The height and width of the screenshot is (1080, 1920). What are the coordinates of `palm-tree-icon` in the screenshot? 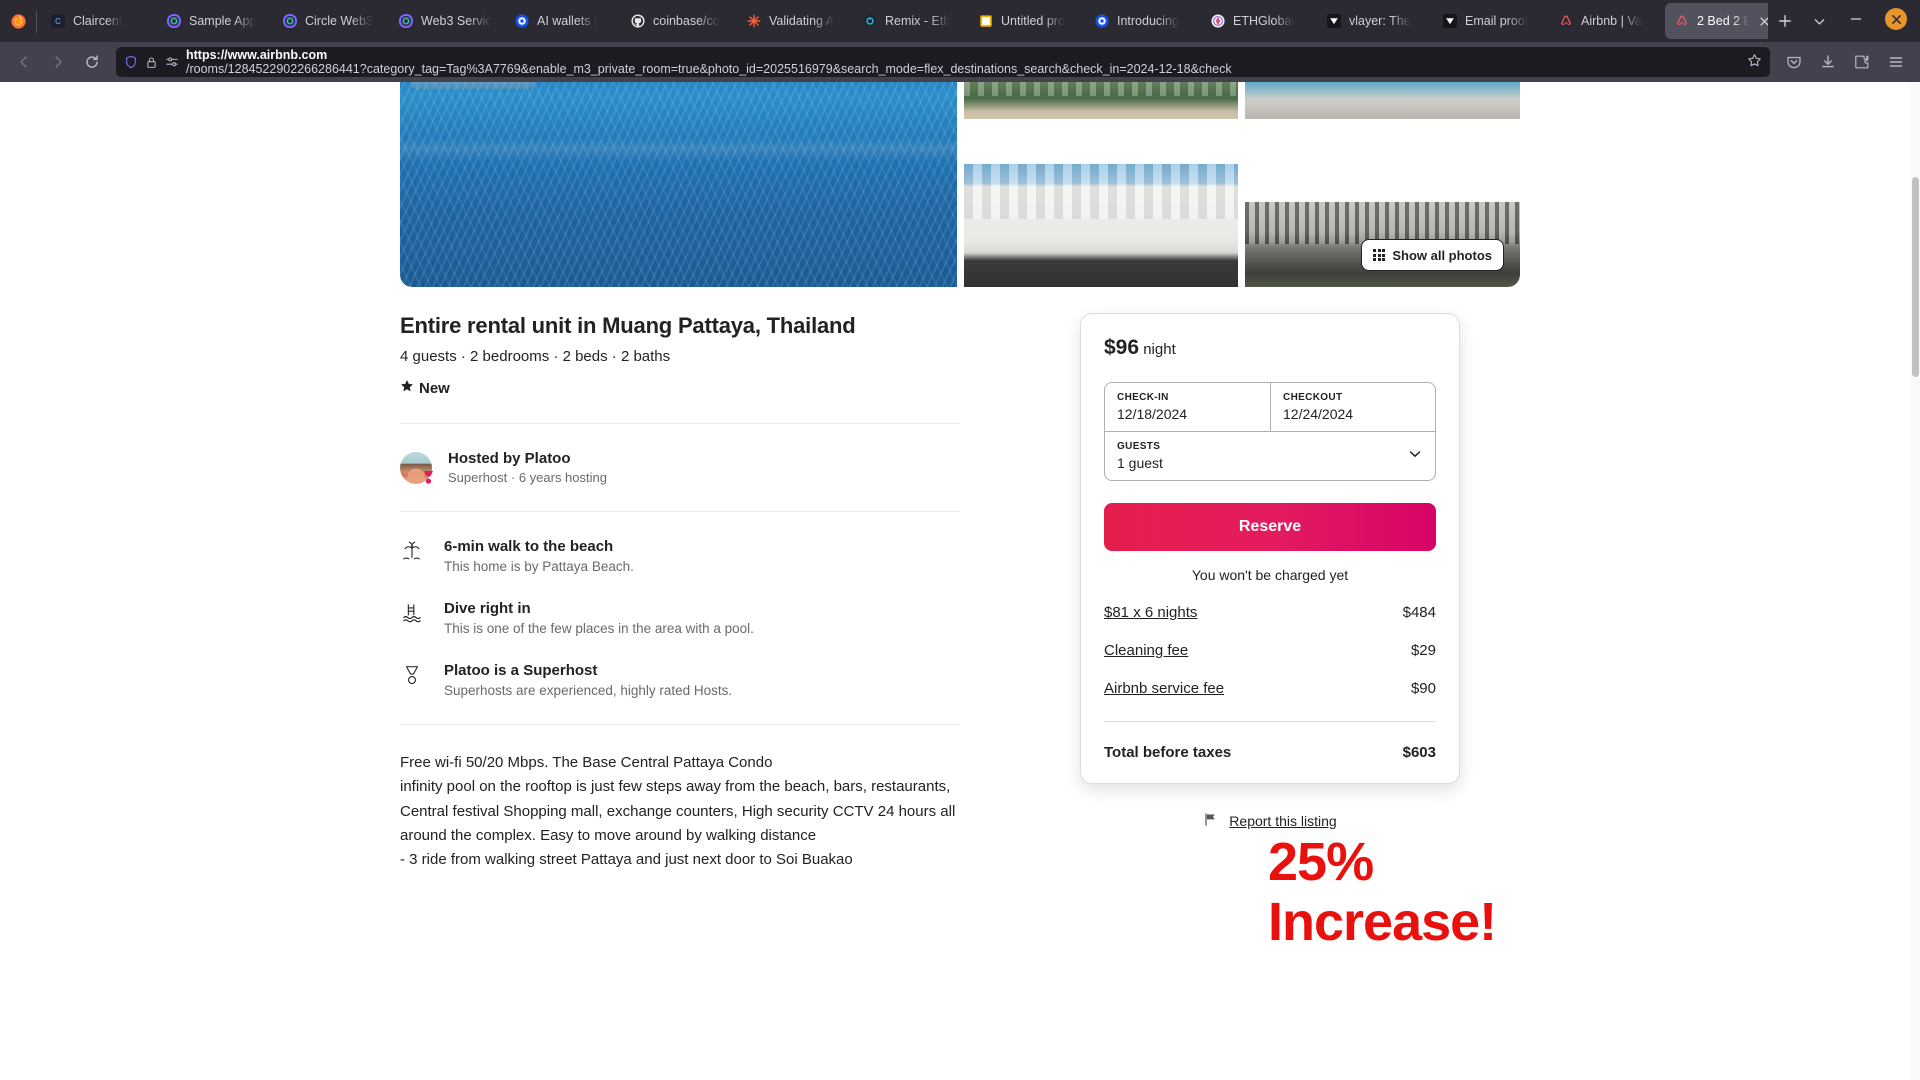 It's located at (412, 556).